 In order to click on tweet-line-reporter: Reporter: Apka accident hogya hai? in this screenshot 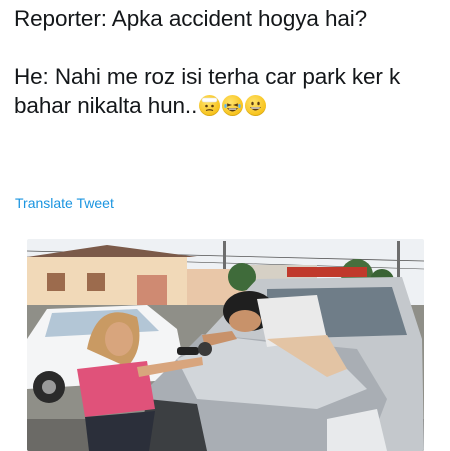, I will do `click(191, 18)`.